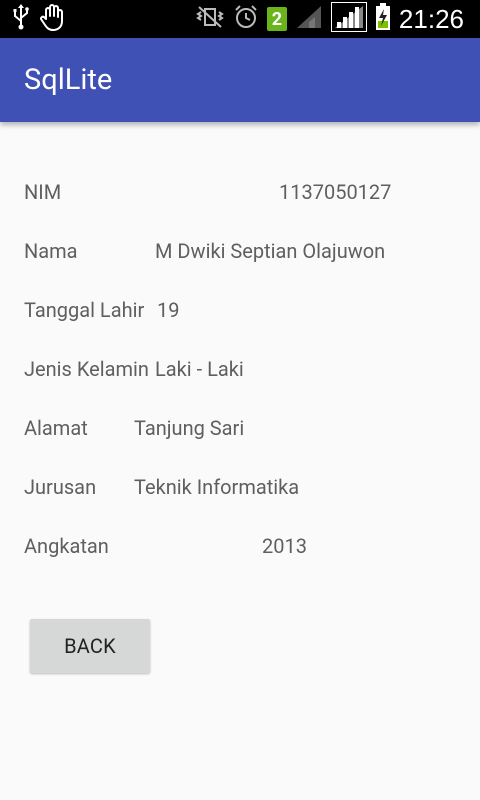 Image resolution: width=480 pixels, height=800 pixels. I want to click on status-left-icons, so click(39, 19).